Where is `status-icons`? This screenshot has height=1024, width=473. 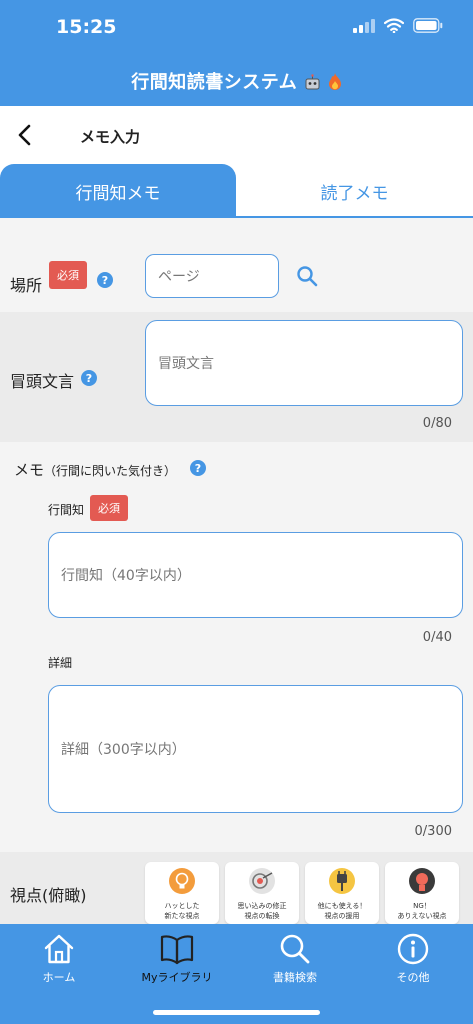 status-icons is located at coordinates (398, 25).